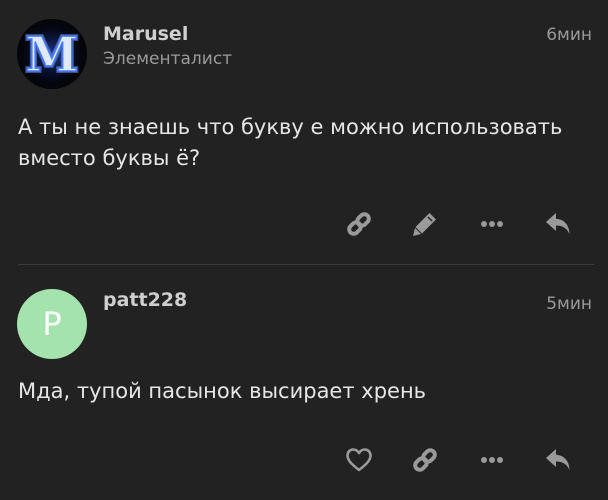 The image size is (608, 500). I want to click on user-title: Элементалист, so click(168, 59).